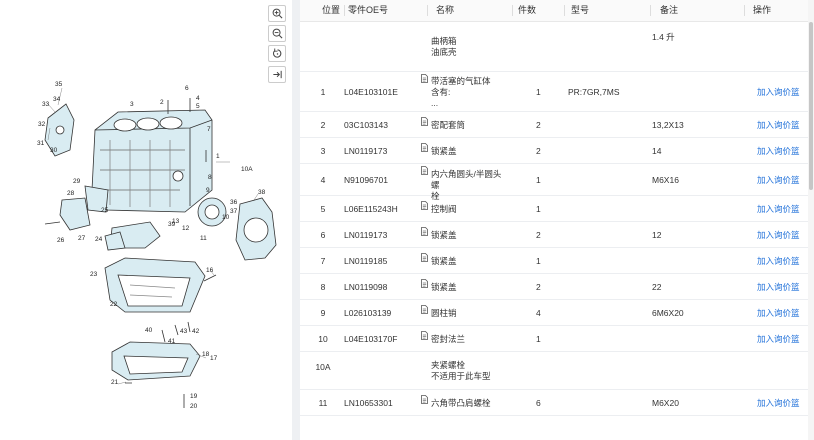 The height and width of the screenshot is (440, 814). Describe the element at coordinates (441, 92) in the screenshot. I see `part-name-line: 含有:` at that location.